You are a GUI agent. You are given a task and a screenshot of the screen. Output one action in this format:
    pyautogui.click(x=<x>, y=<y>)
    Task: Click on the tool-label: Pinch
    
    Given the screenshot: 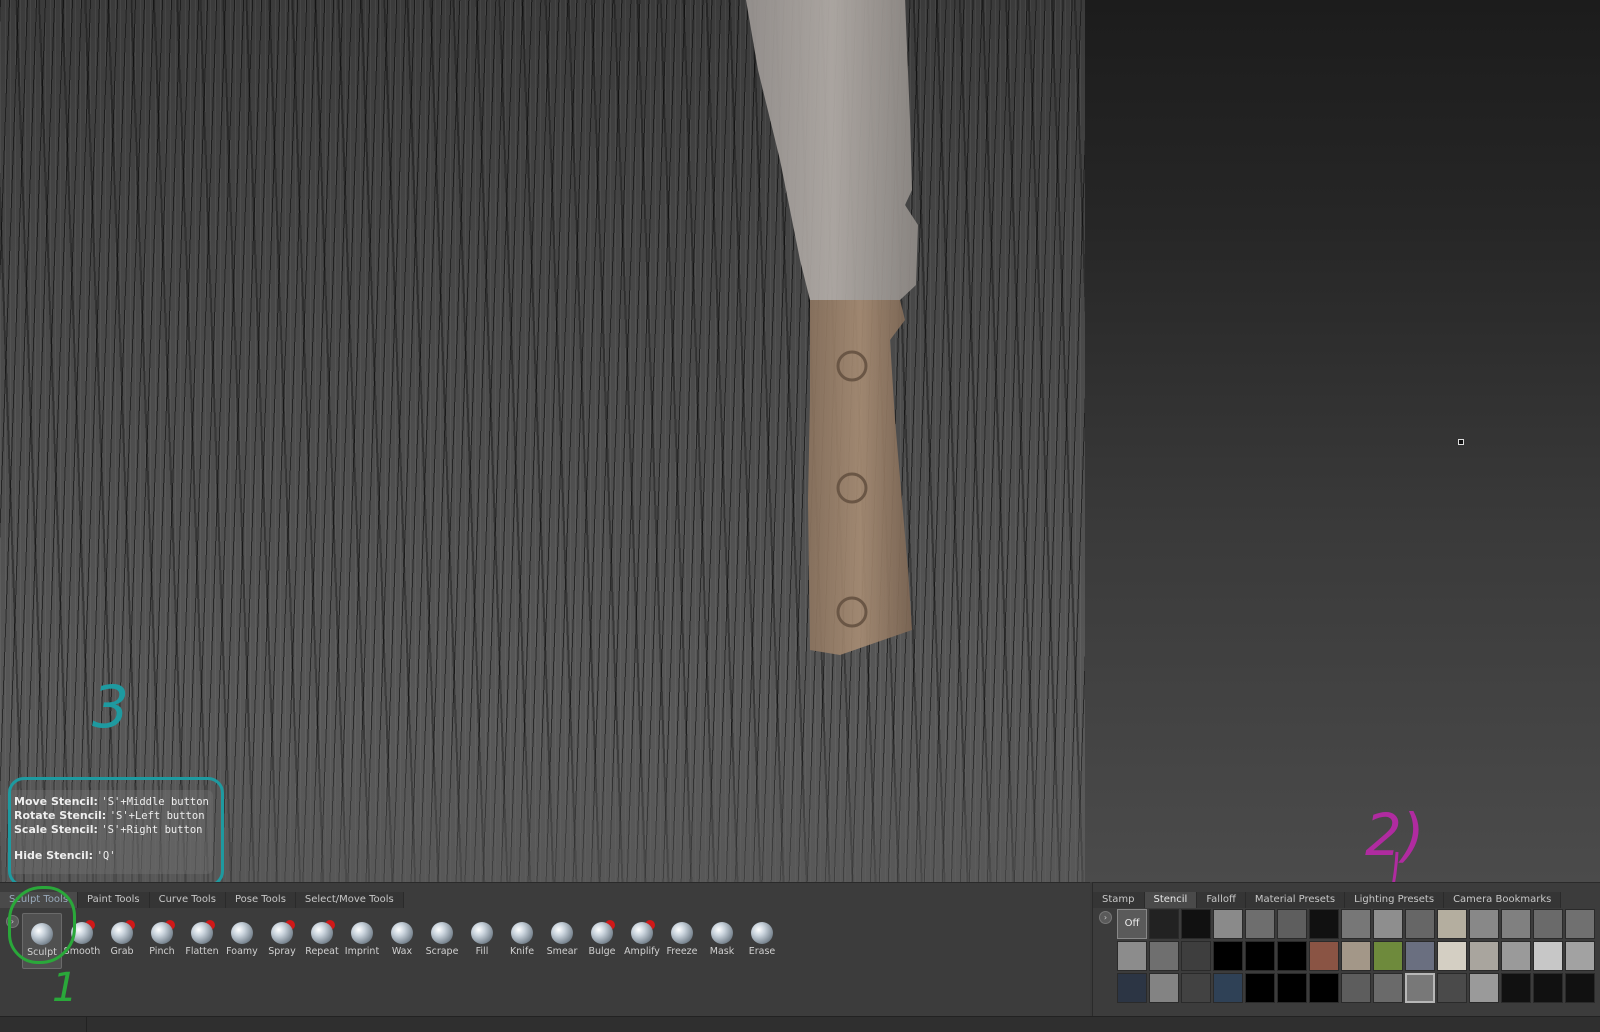 What is the action you would take?
    pyautogui.click(x=162, y=951)
    